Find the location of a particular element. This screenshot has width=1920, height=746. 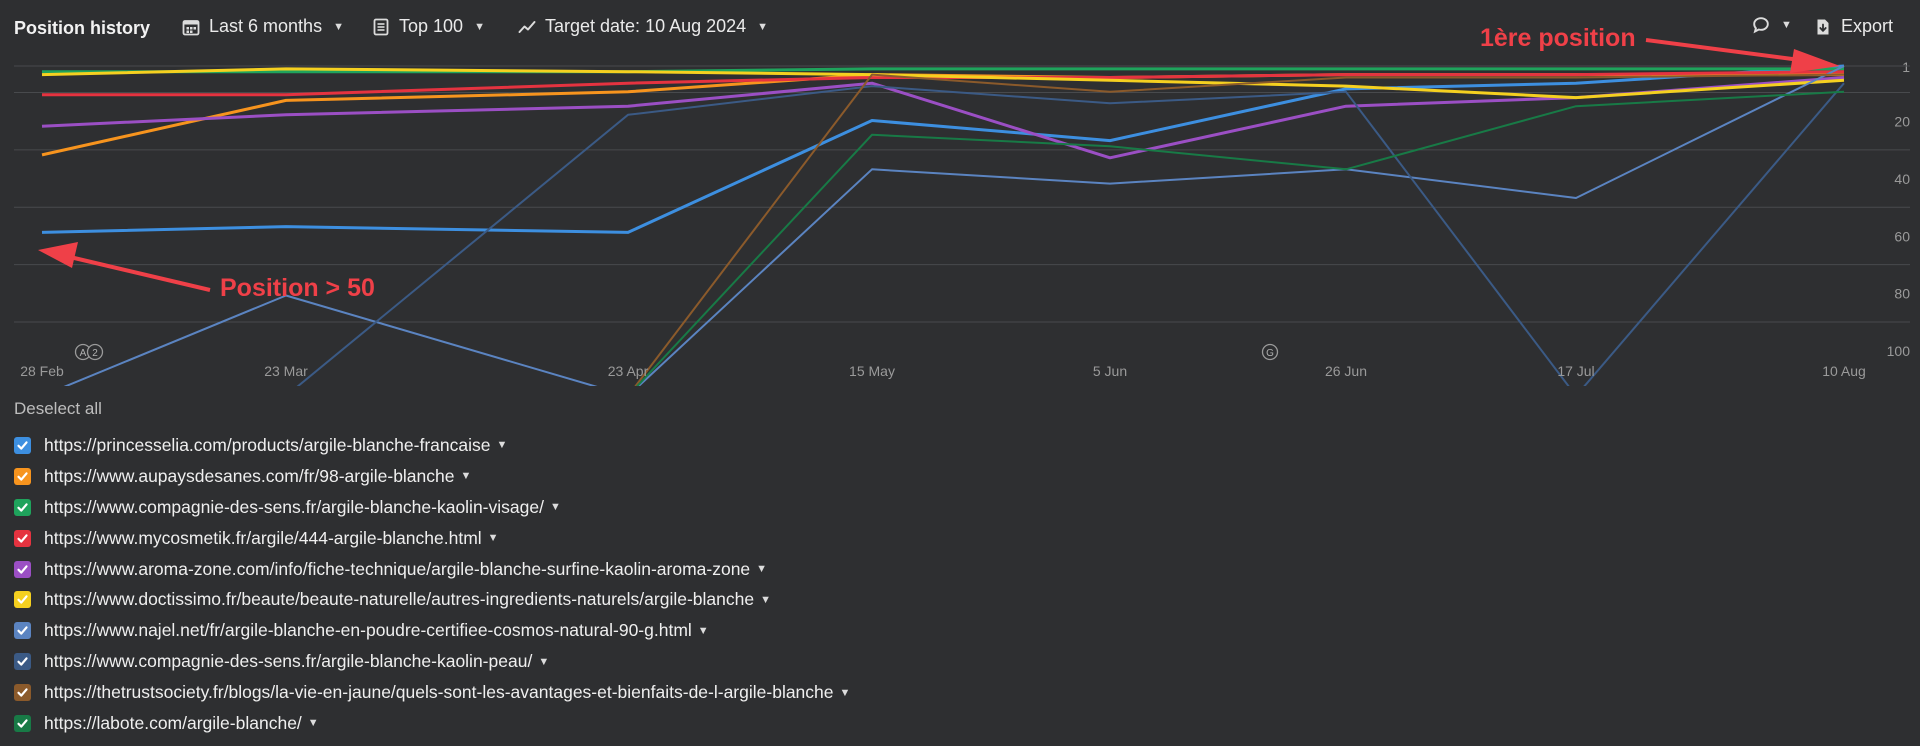

comments-dropdown: ▼ is located at coordinates (1772, 25).